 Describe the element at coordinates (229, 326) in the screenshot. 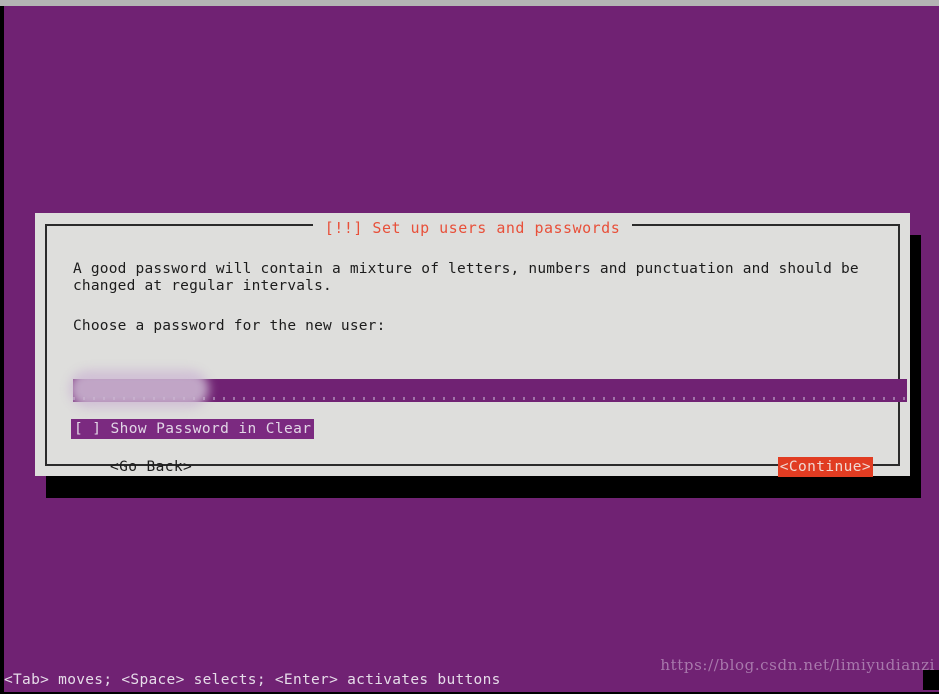

I see `password-prompt-label: Choose a password for the new user:` at that location.